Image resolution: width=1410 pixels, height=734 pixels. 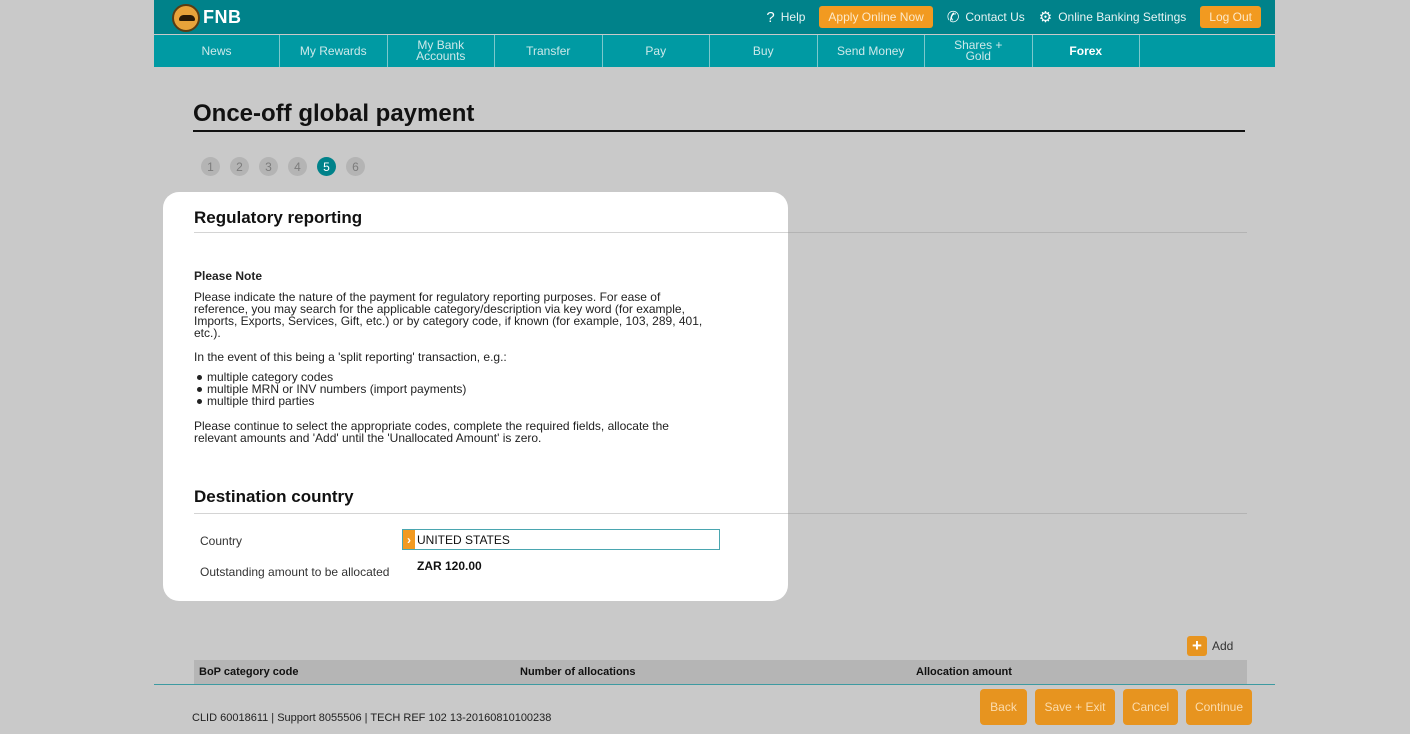 I want to click on apply-online-button: Apply Online Now, so click(x=876, y=17).